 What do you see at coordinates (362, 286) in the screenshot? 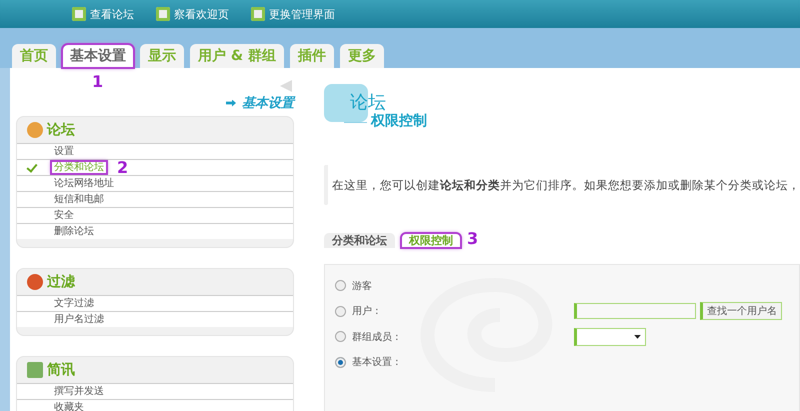
I see `option-label: 游客` at bounding box center [362, 286].